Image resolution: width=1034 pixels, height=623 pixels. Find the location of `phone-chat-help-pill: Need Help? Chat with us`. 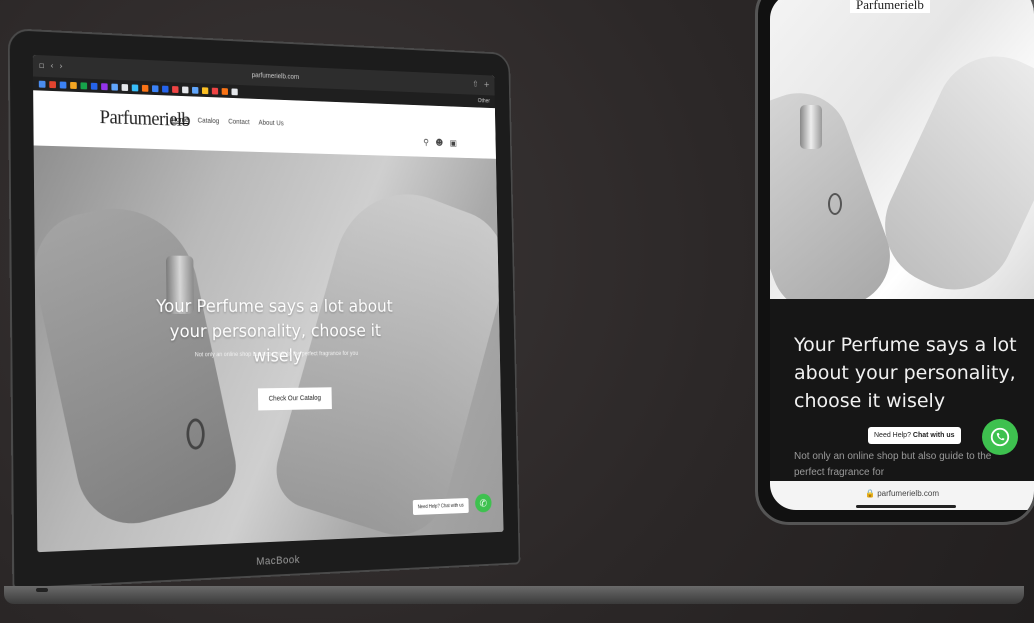

phone-chat-help-pill: Need Help? Chat with us is located at coordinates (914, 435).